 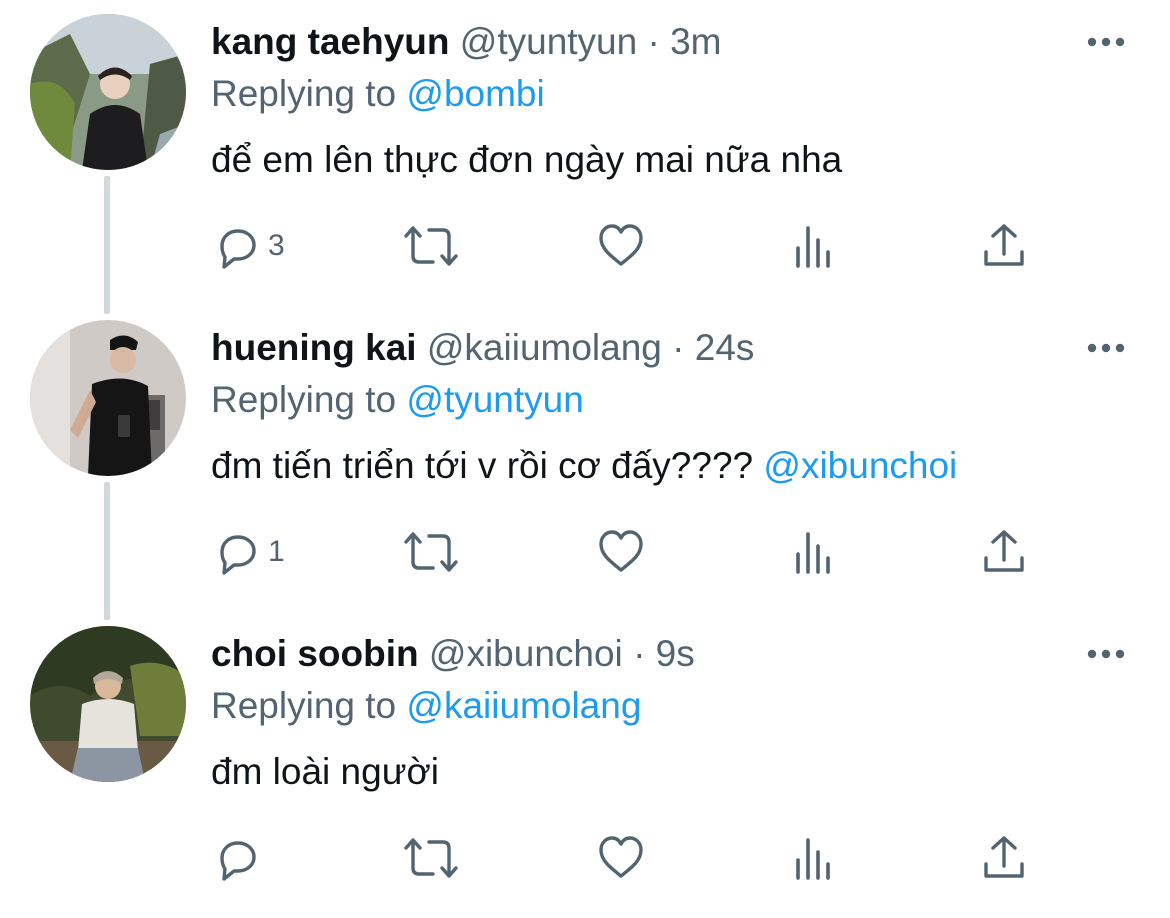 I want to click on replying-mention: @bombi, so click(x=475, y=93).